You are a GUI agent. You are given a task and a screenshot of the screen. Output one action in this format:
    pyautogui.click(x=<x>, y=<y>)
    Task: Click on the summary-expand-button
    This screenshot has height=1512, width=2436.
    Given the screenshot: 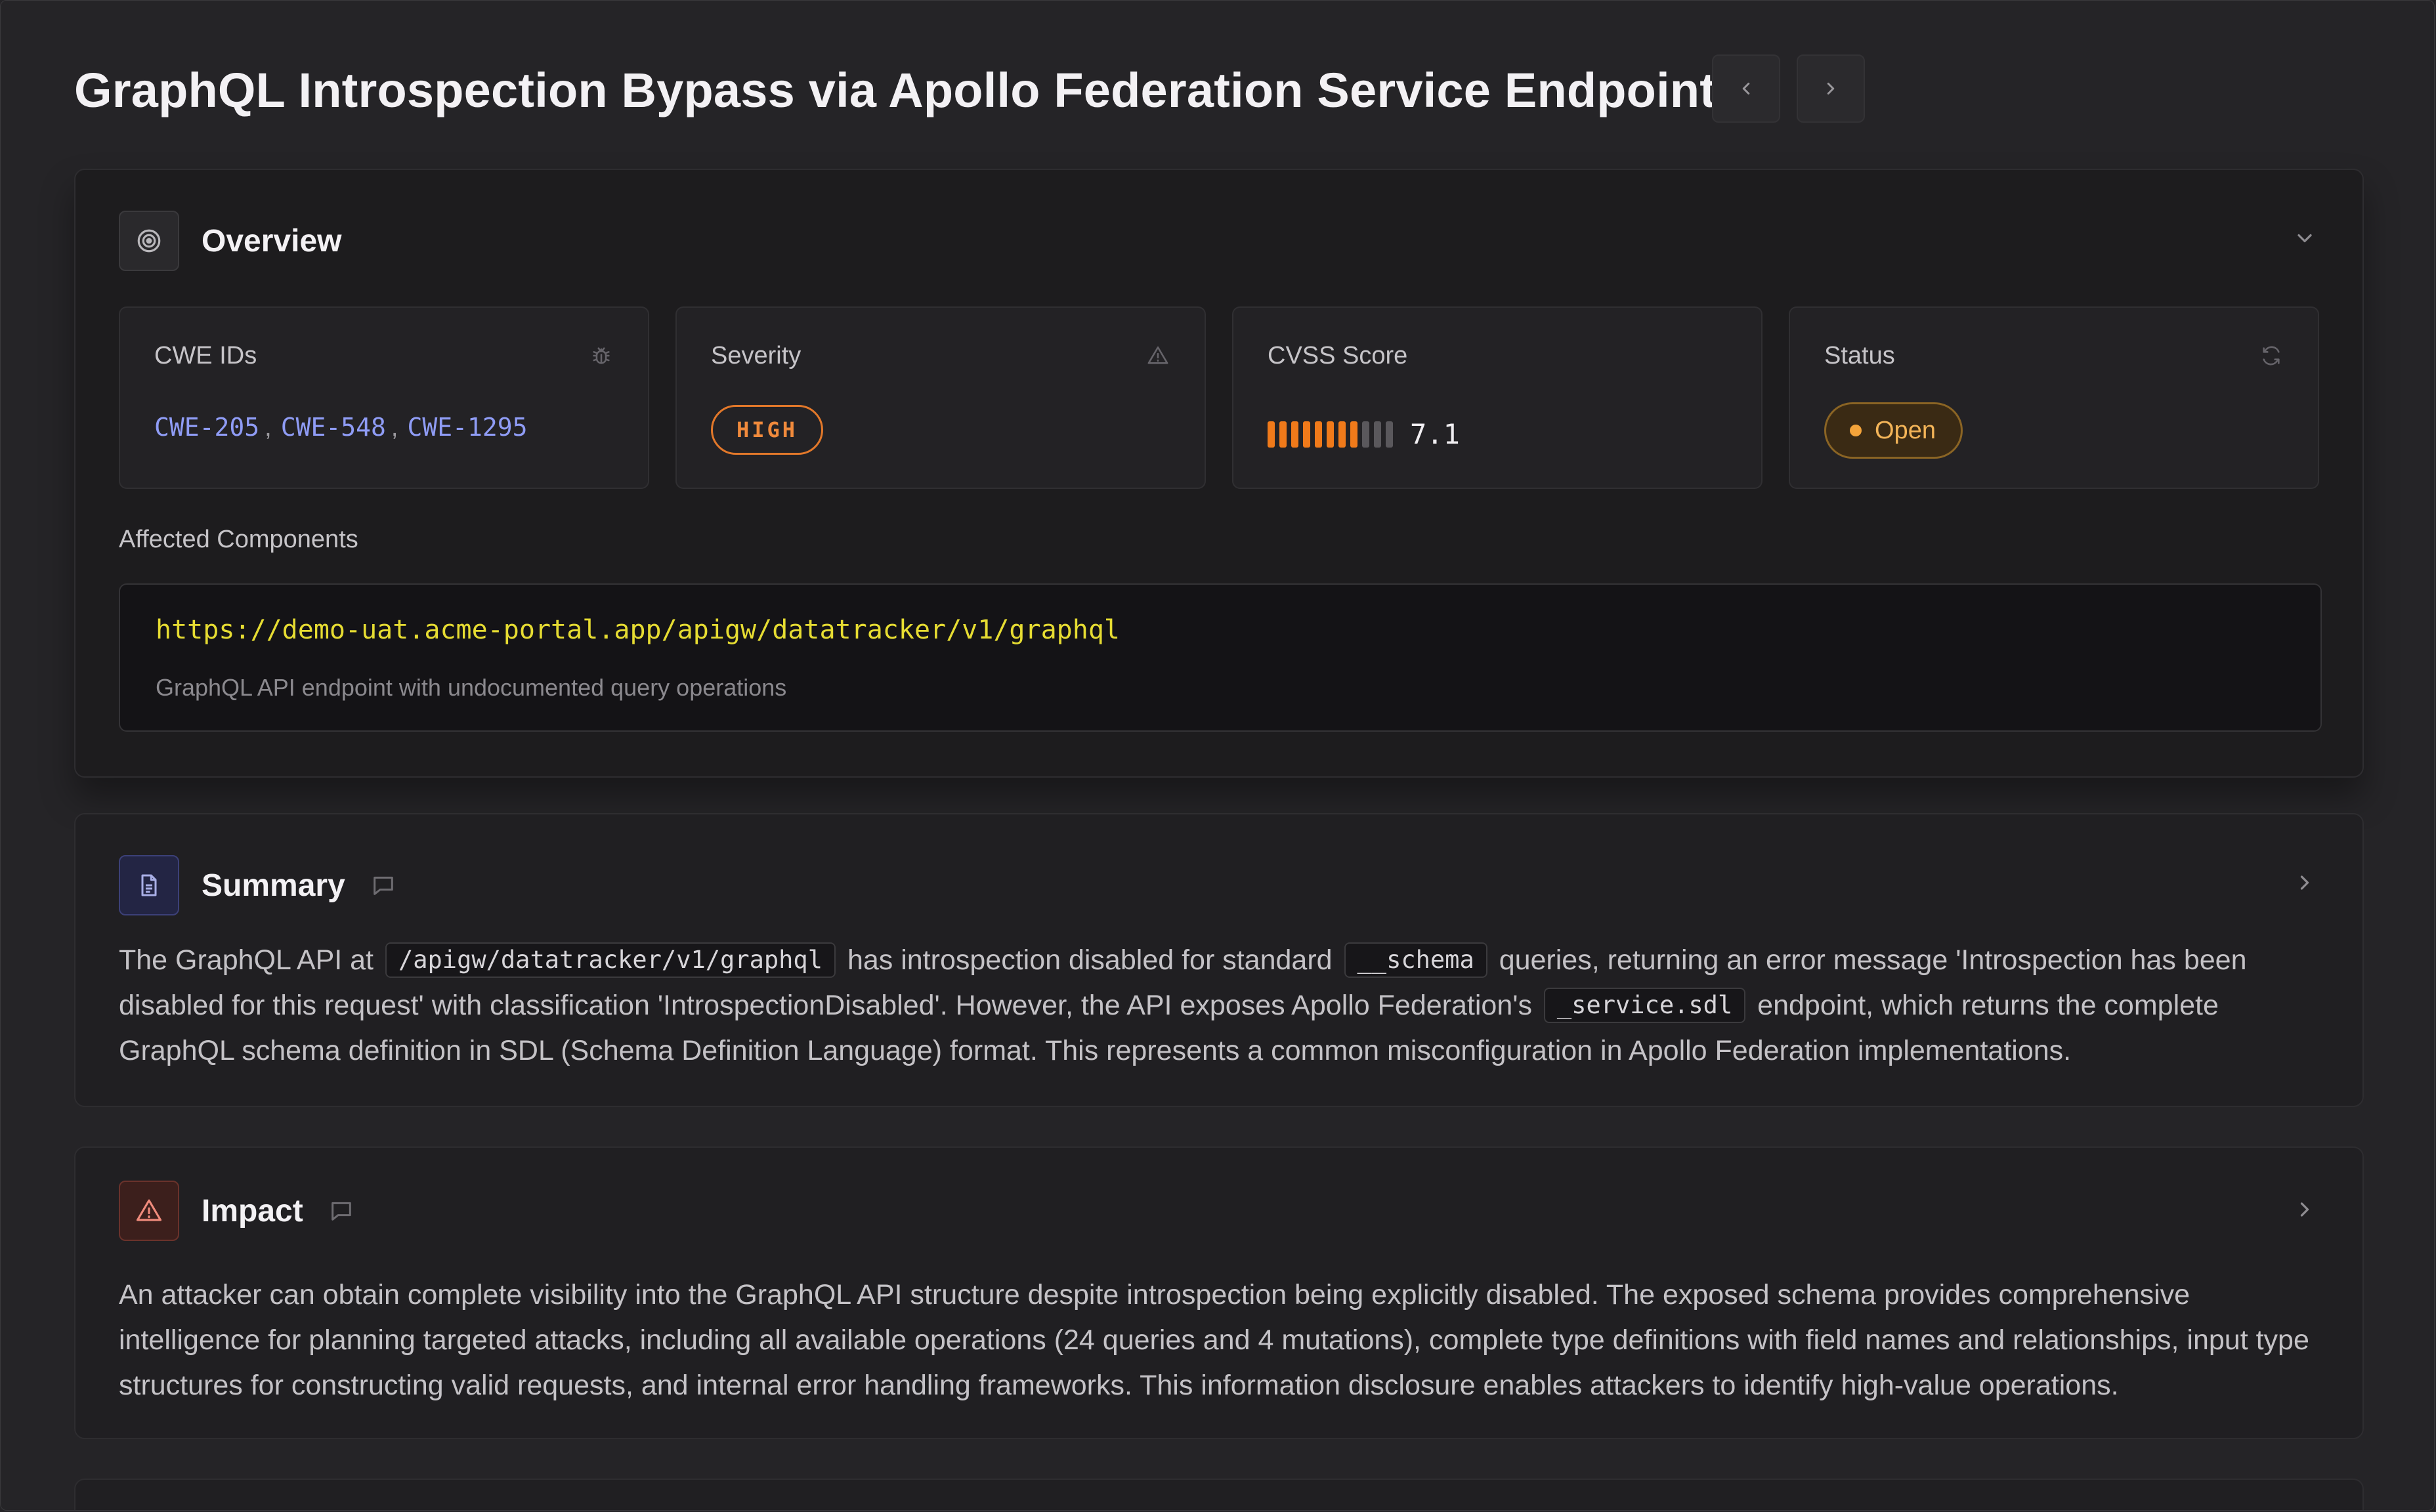 What is the action you would take?
    pyautogui.click(x=2305, y=882)
    